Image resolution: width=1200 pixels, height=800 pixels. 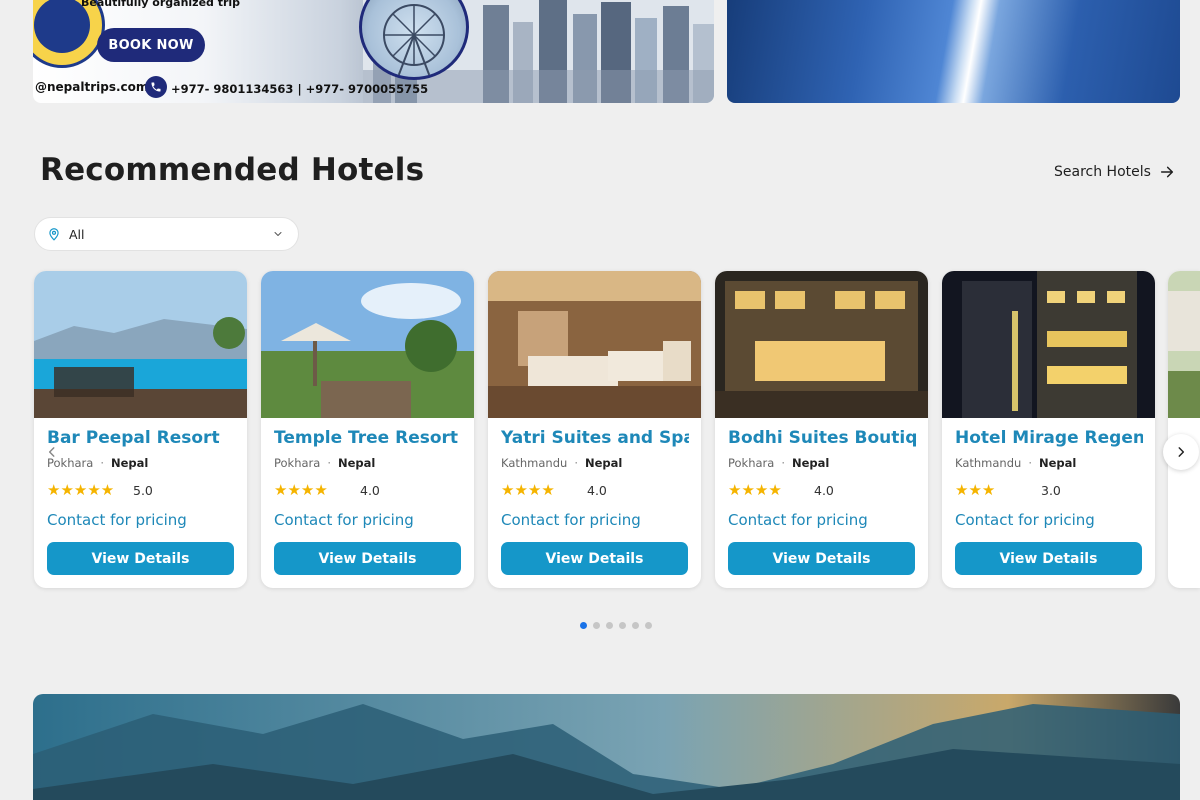 I want to click on hotel-name: Yatri Suites and Spa, so click(x=595, y=438).